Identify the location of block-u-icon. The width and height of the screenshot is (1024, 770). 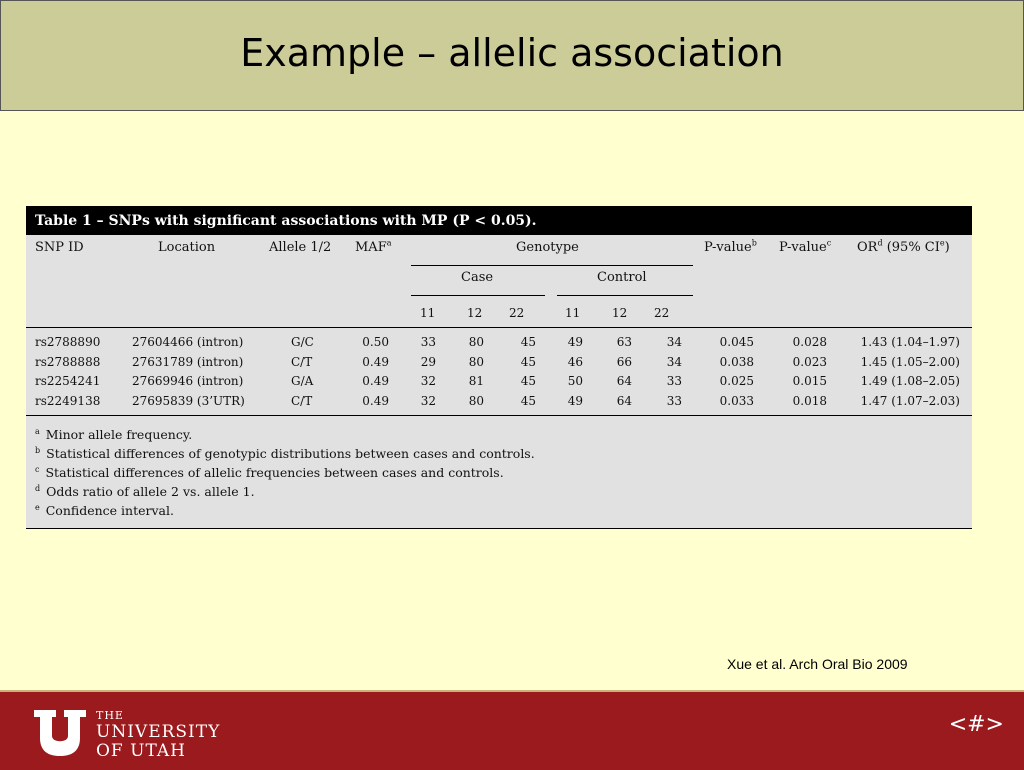
(60, 733).